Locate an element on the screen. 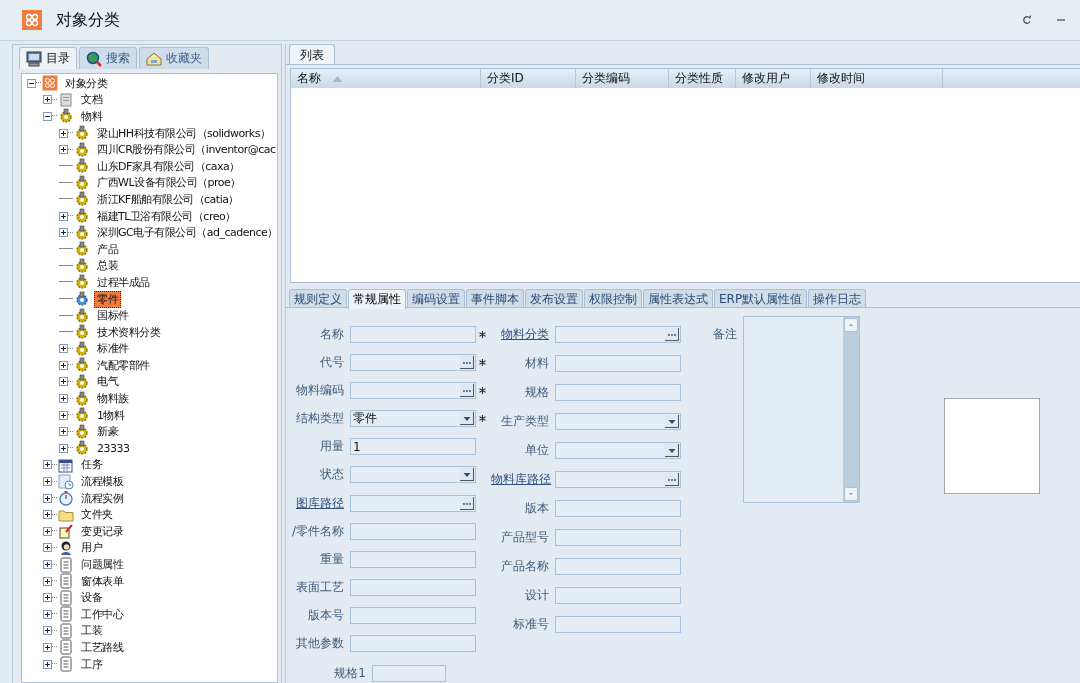 The width and height of the screenshot is (1080, 683). tree-item: 工艺路线 is located at coordinates (102, 647).